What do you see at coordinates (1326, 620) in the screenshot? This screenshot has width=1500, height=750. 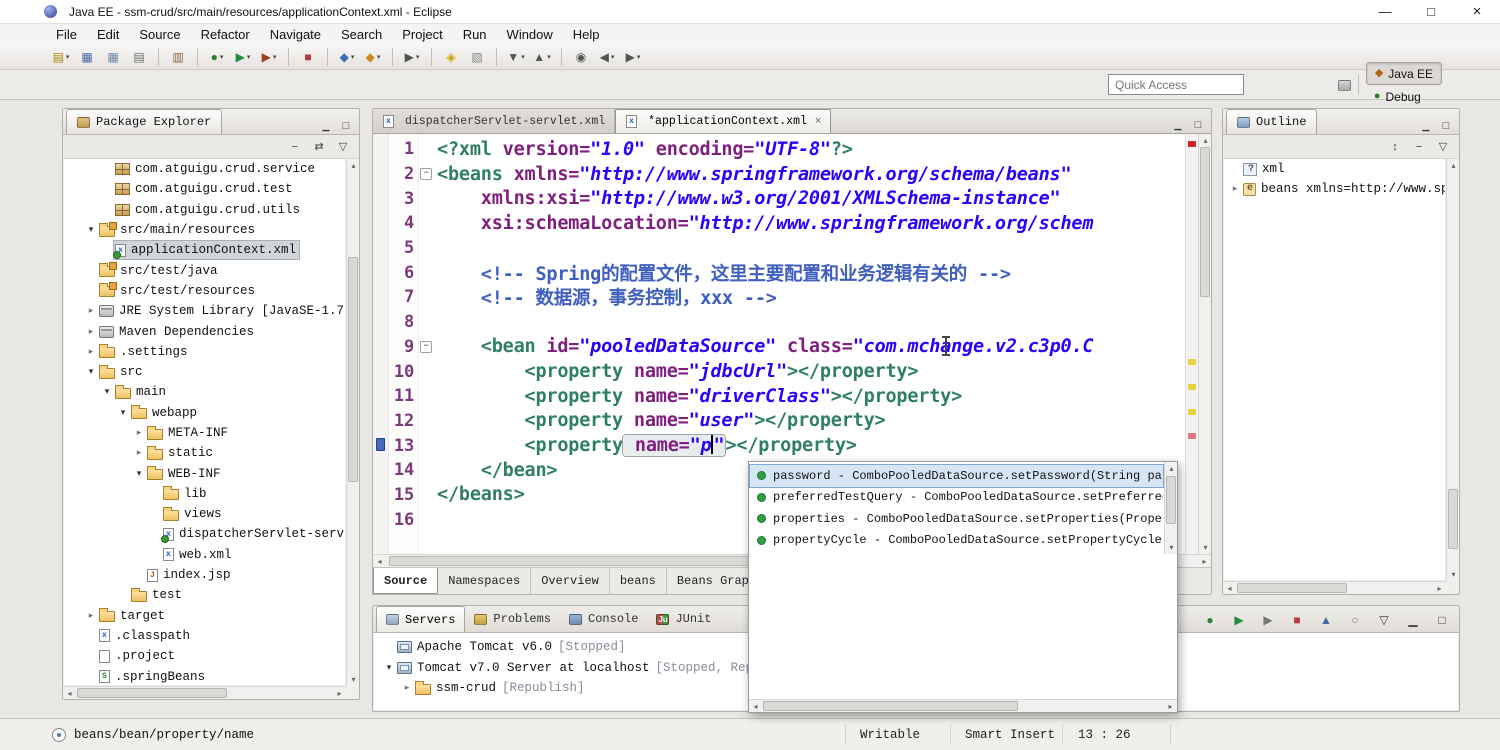 I see `publish-icon: ▲` at bounding box center [1326, 620].